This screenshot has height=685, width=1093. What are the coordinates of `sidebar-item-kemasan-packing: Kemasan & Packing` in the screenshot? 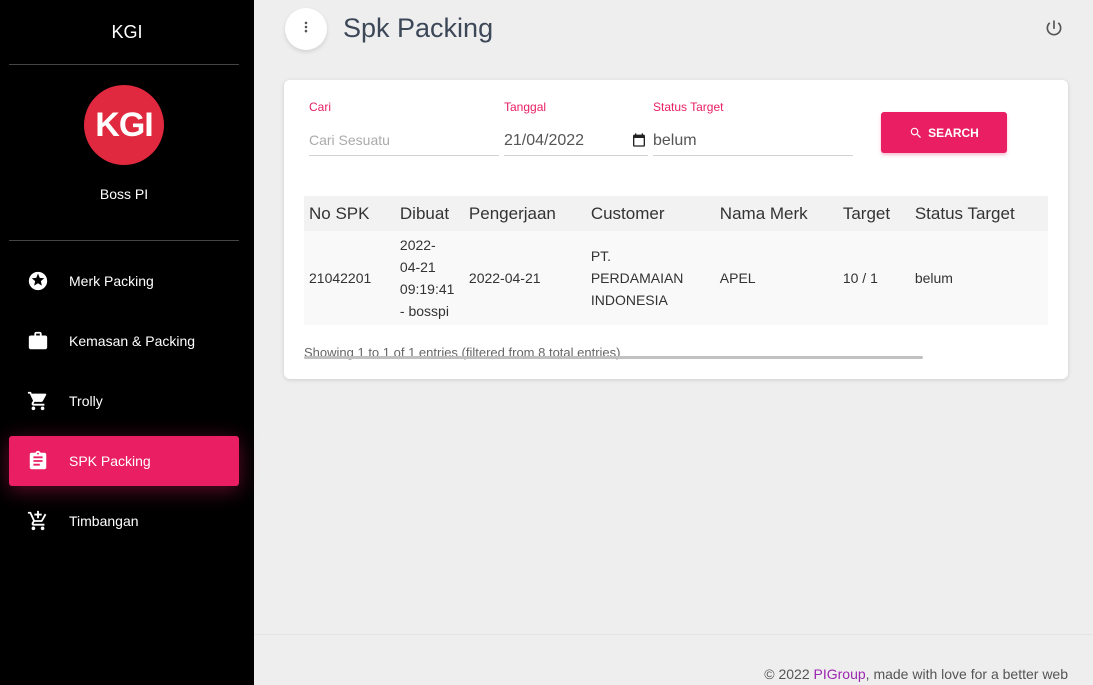 It's located at (124, 341).